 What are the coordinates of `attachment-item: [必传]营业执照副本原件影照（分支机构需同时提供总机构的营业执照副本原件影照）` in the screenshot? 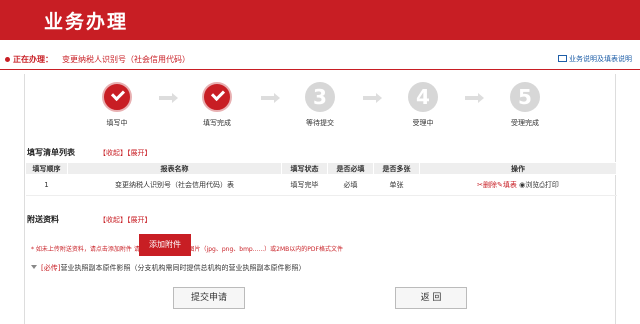 It's located at (168, 268).